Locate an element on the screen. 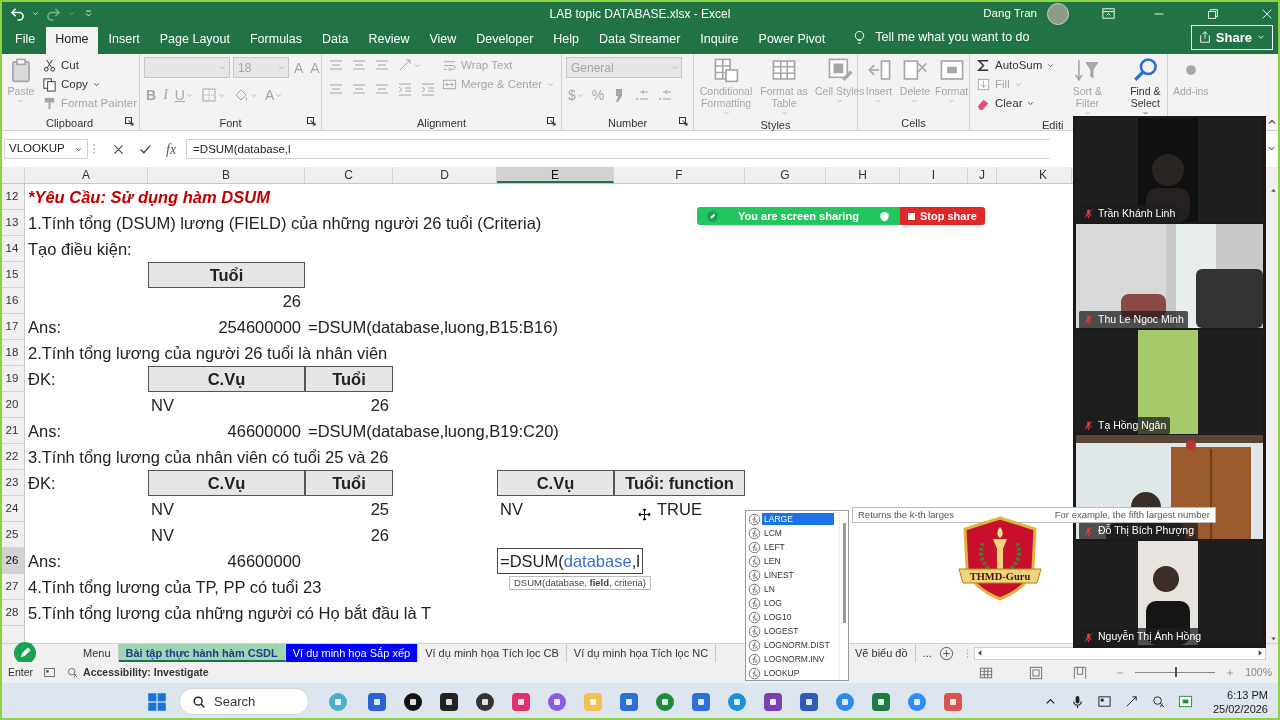  store-icon is located at coordinates (629, 701).